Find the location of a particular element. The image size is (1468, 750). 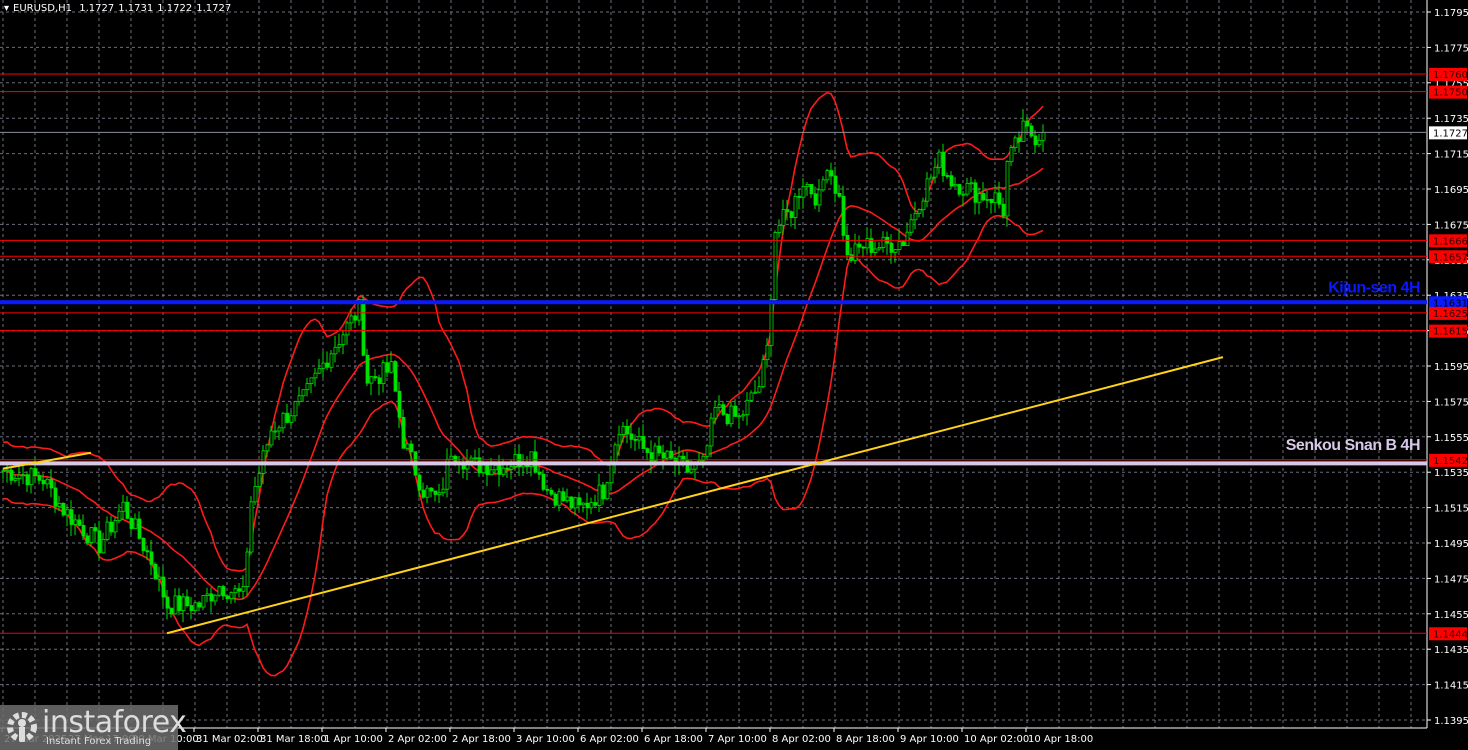

level-price-label: 1.1750 is located at coordinates (1450, 93).